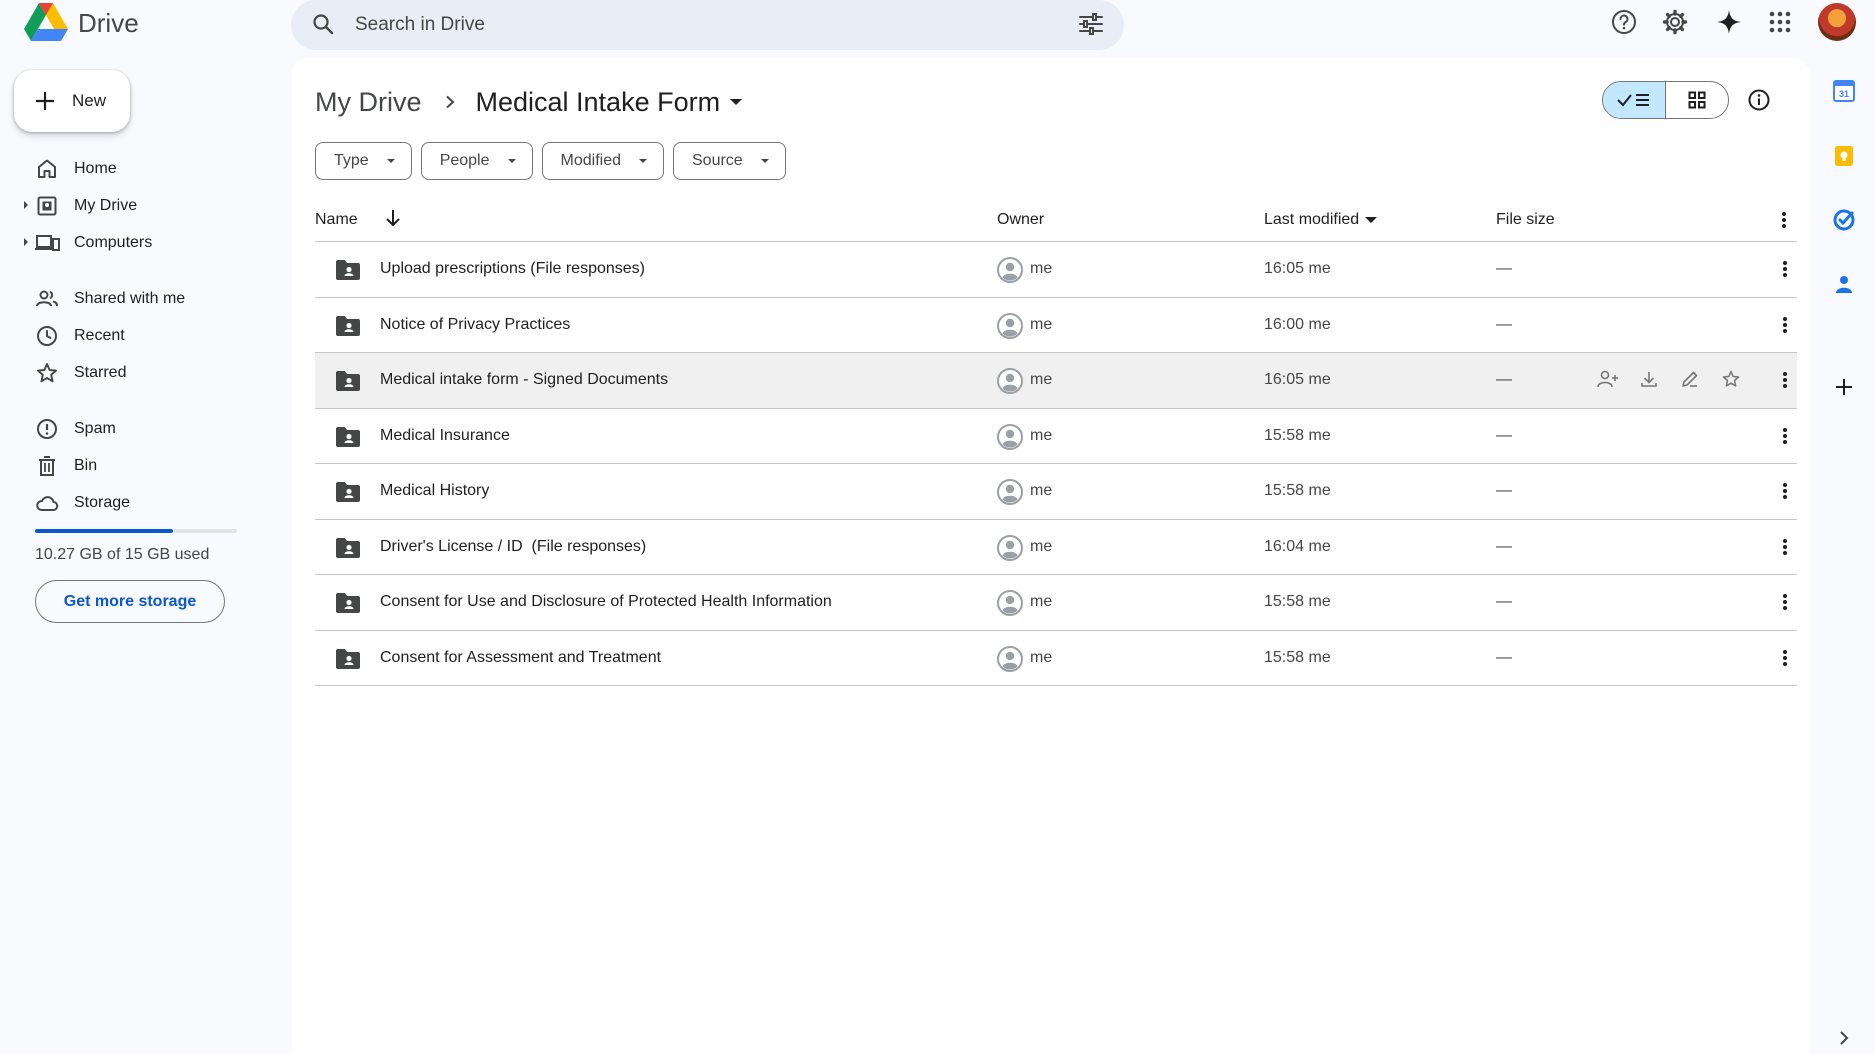  Describe the element at coordinates (1056, 220) in the screenshot. I see `table-header: Name Owner Last modified File size` at that location.